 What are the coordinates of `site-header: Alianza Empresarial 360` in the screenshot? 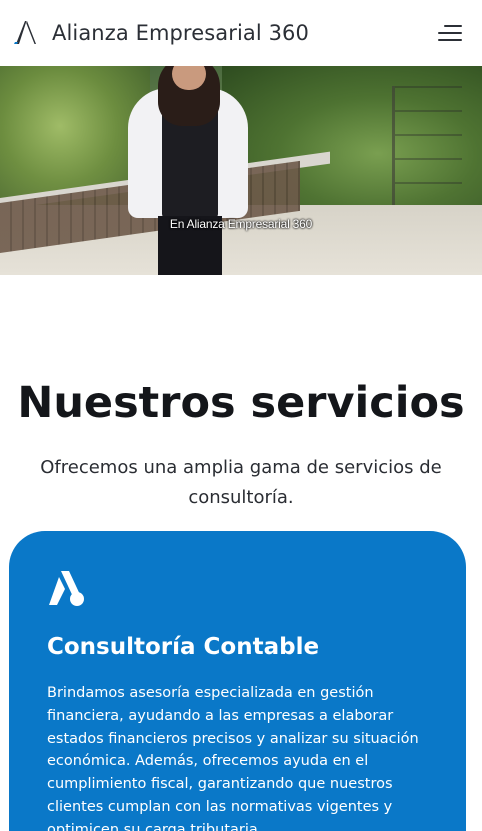 It's located at (241, 33).